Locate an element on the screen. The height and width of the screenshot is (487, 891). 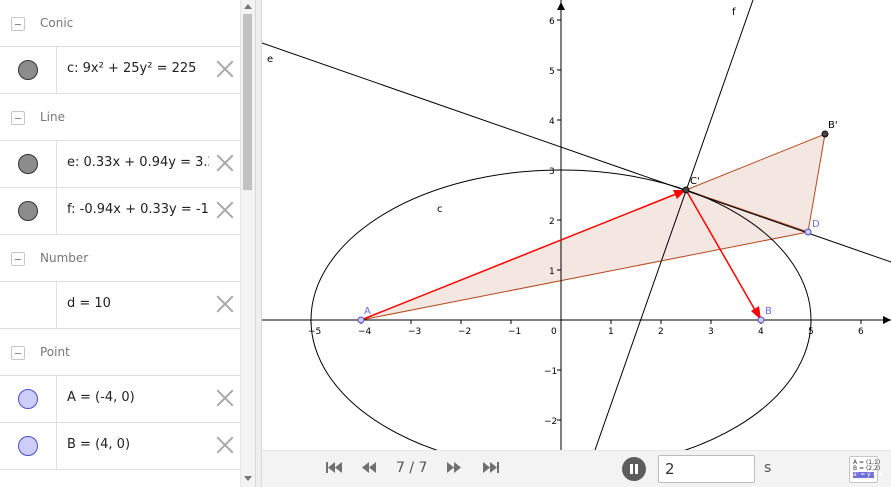
algebra-style-button: A = (1,1) B = (2,2) a' = y = x is located at coordinates (866, 469).